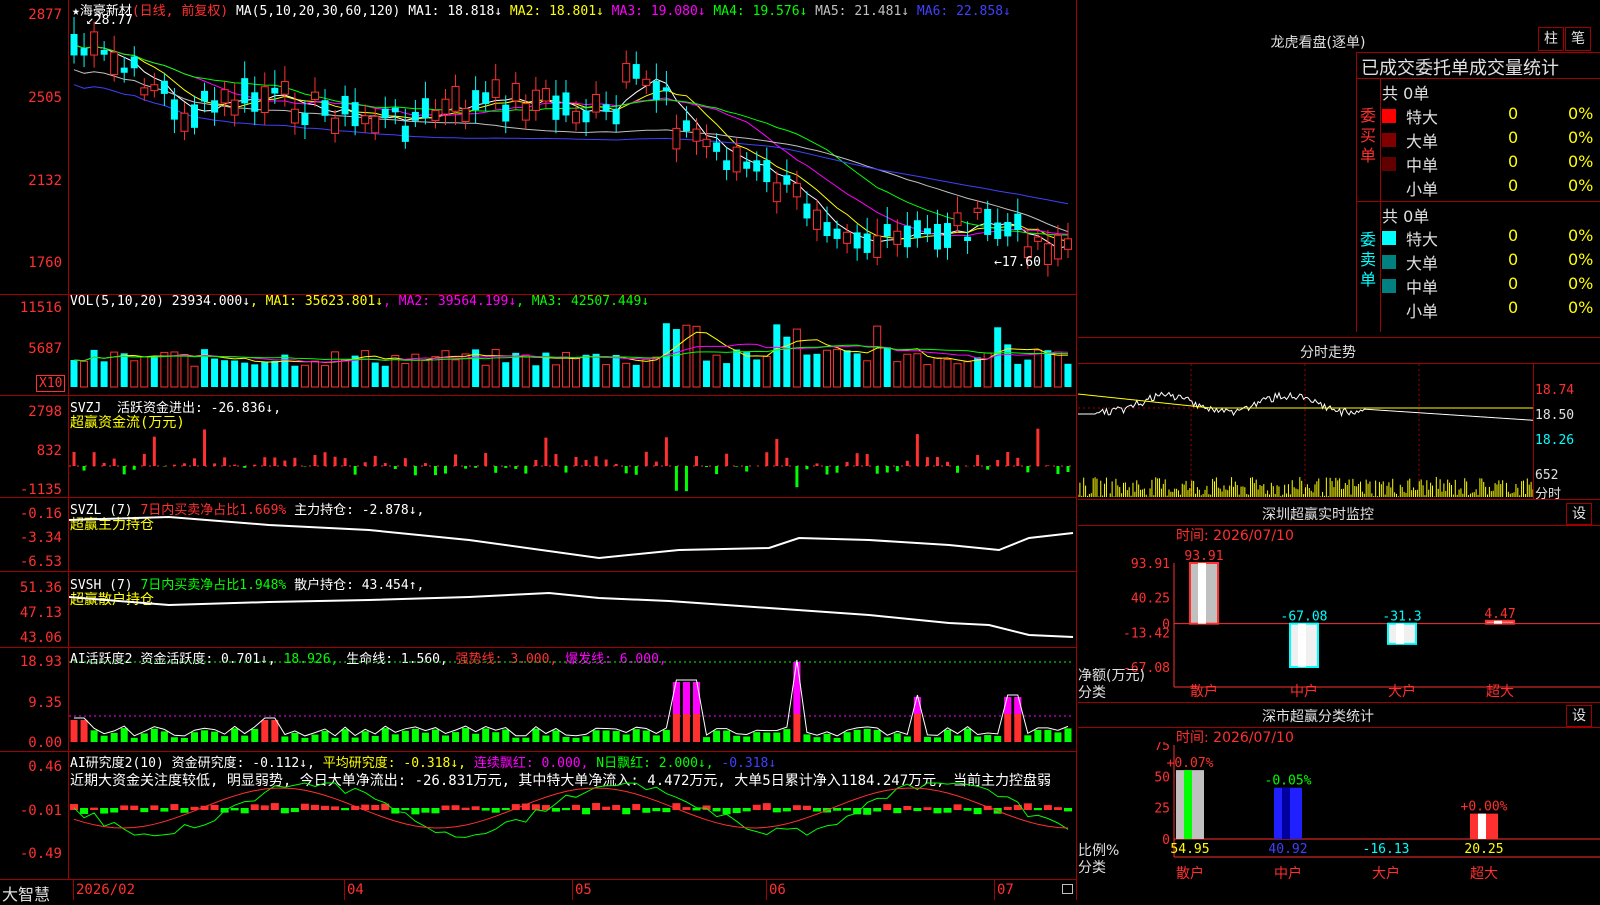 The width and height of the screenshot is (1600, 905). What do you see at coordinates (1422, 117) in the screenshot?
I see `order-type-label: 特大` at bounding box center [1422, 117].